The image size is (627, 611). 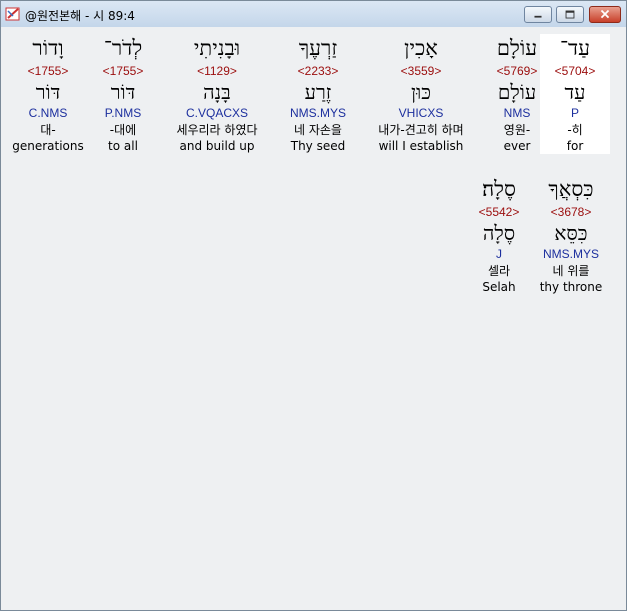 I want to click on english-gloss: generations, so click(x=48, y=146).